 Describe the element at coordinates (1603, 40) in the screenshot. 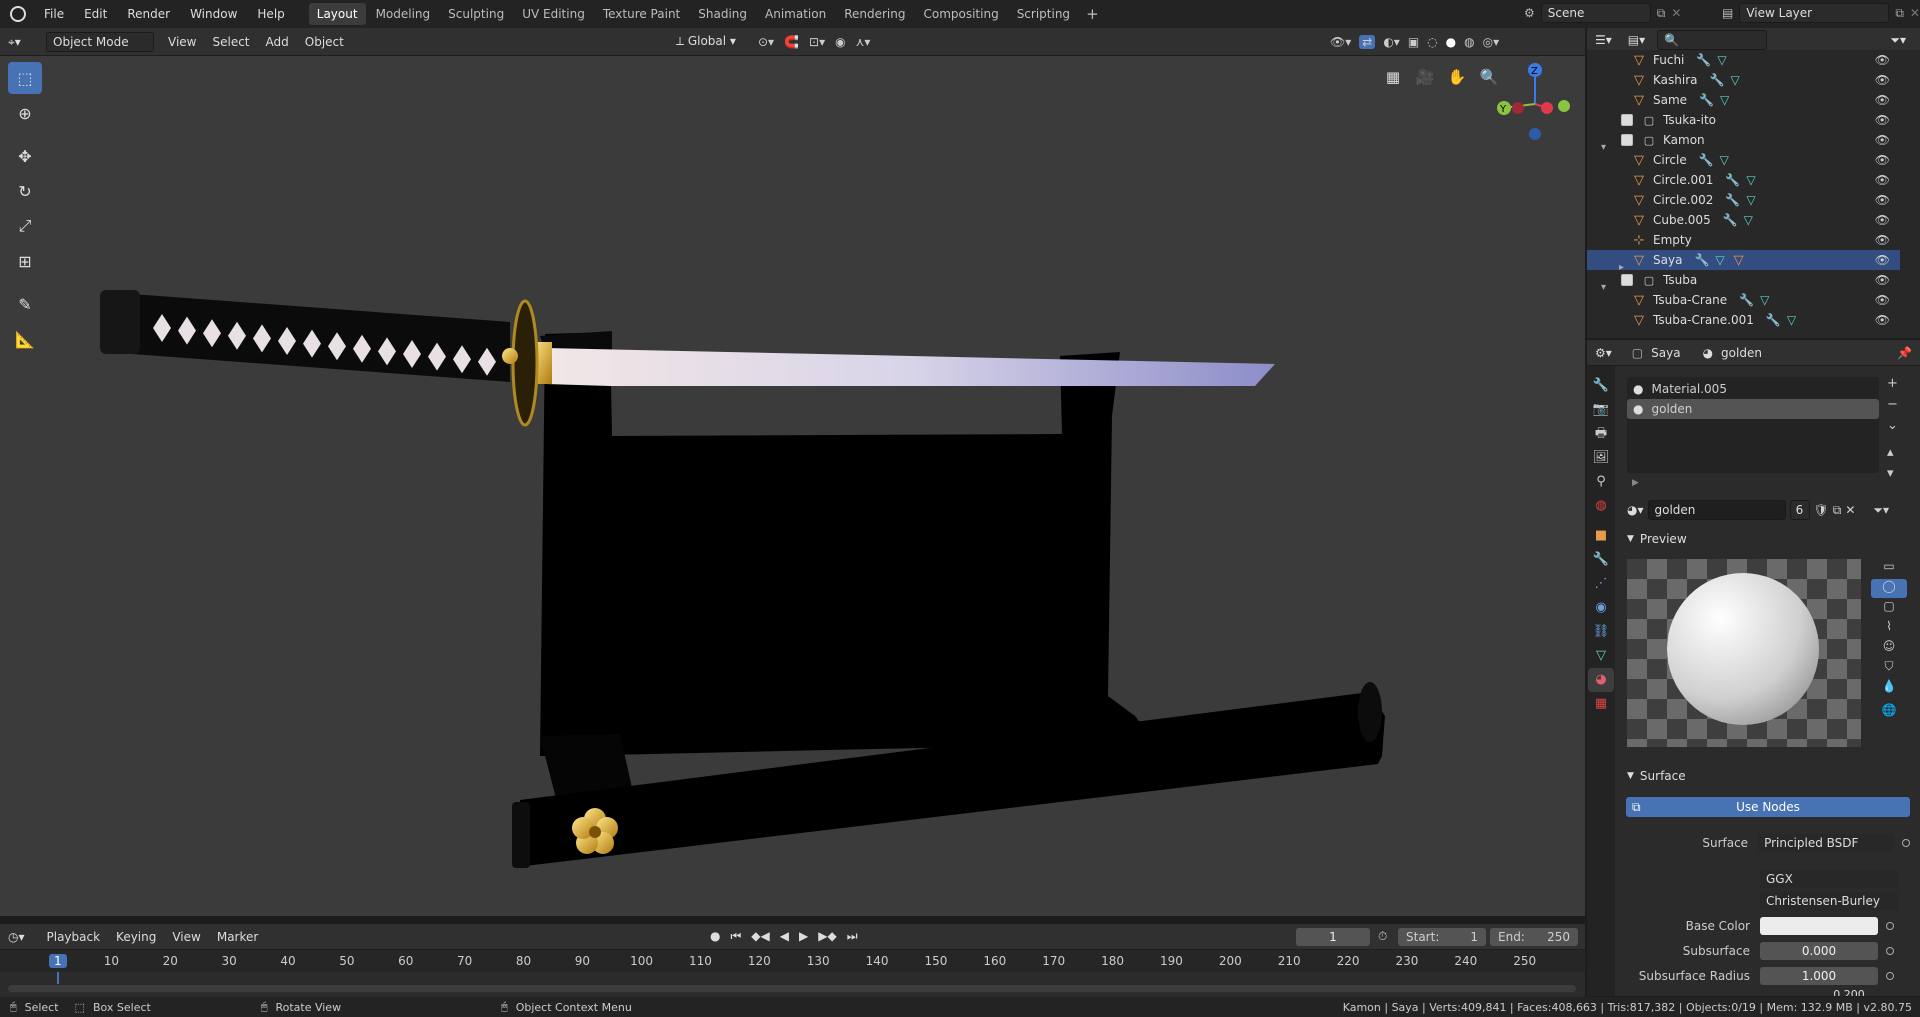

I see `outliner-editor-type-icon: ☰▾` at that location.